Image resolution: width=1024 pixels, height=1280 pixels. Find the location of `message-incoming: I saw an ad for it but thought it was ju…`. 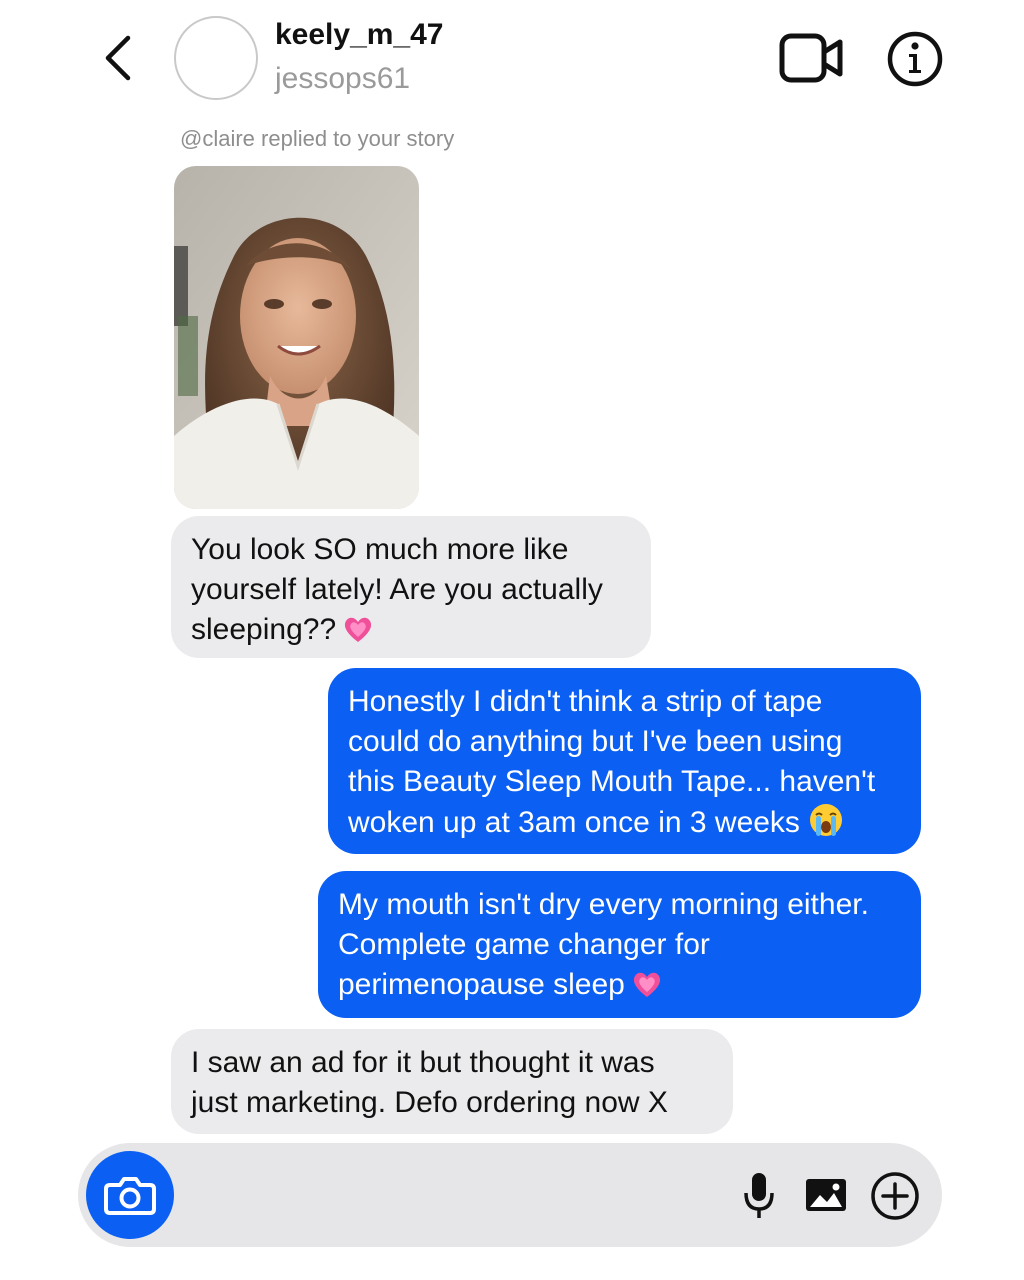

message-incoming: I saw an ad for it but thought it was ju… is located at coordinates (452, 1081).